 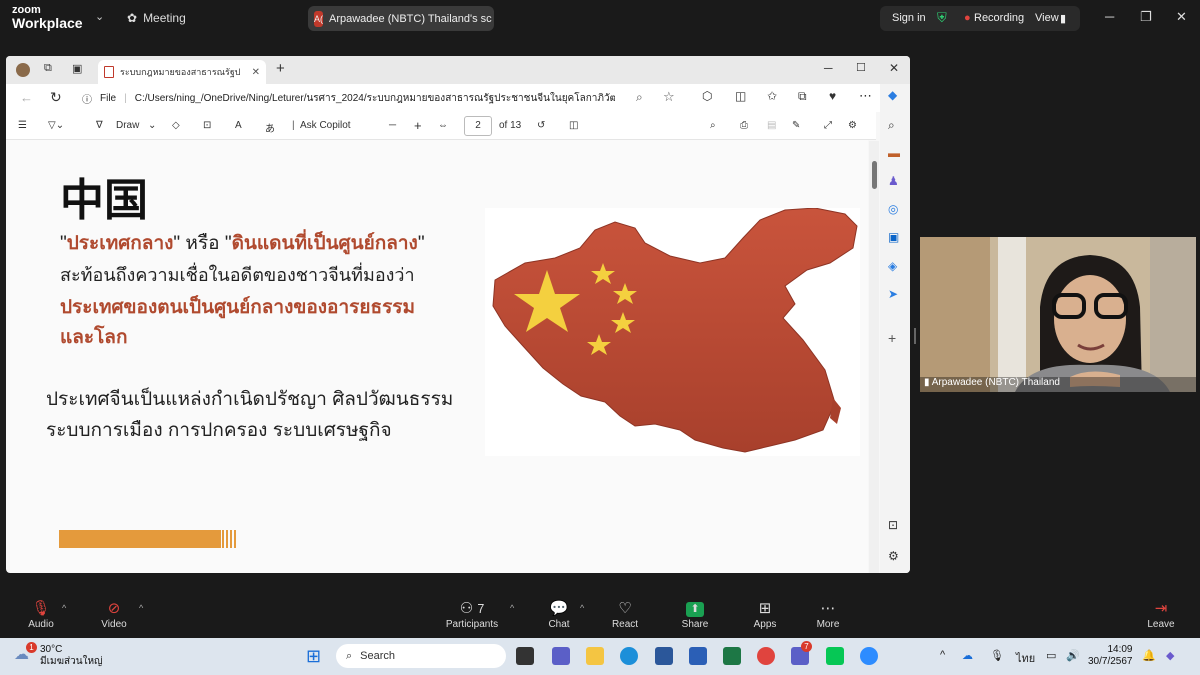 What do you see at coordinates (401, 18) in the screenshot?
I see `screen-share-indicator: A( Arpawadee (NBTC) Thailand's sc ⋯` at bounding box center [401, 18].